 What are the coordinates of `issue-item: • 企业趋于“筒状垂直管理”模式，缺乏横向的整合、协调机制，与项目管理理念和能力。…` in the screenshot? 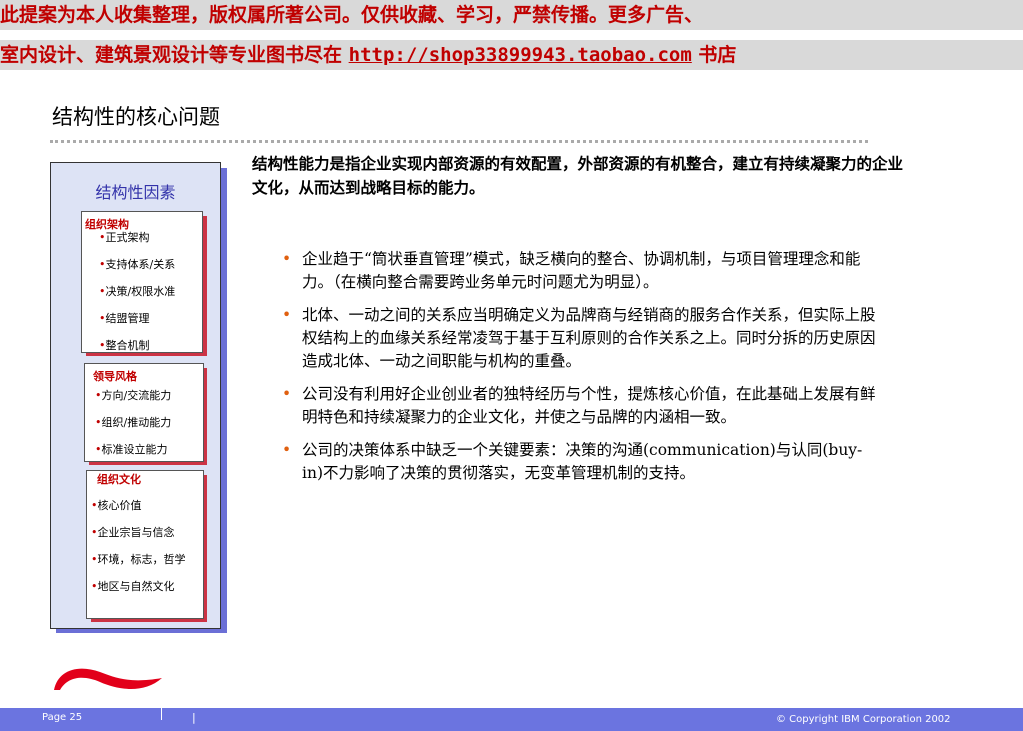 It's located at (571, 270).